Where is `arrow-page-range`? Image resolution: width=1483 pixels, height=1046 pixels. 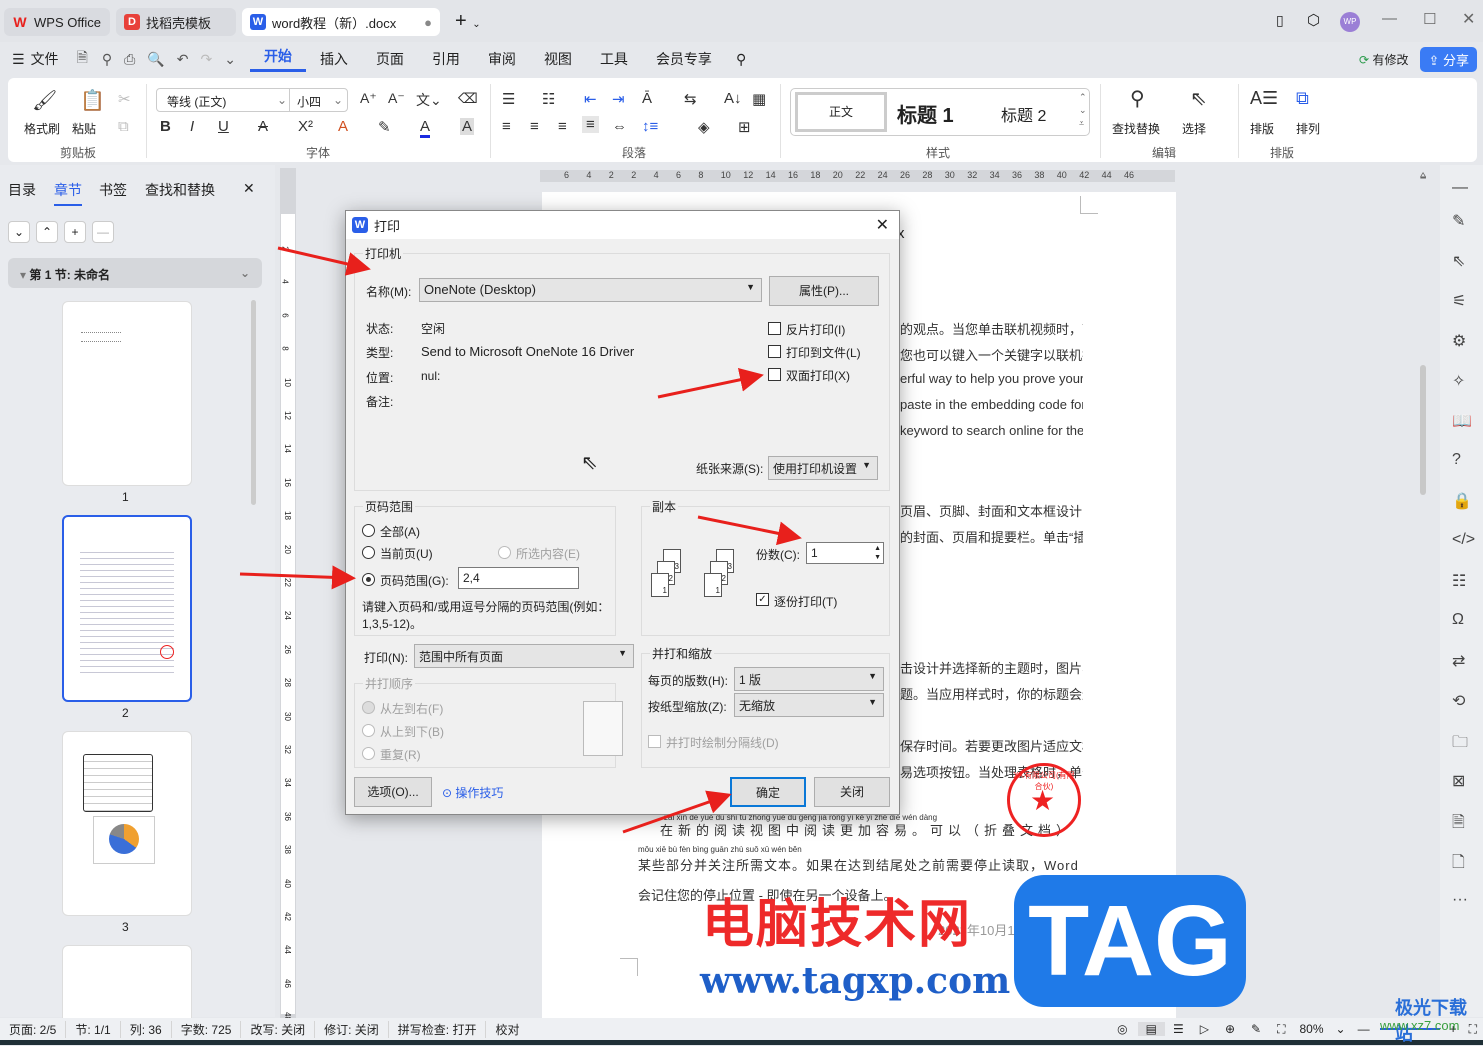
arrow-page-range is located at coordinates (297, 577).